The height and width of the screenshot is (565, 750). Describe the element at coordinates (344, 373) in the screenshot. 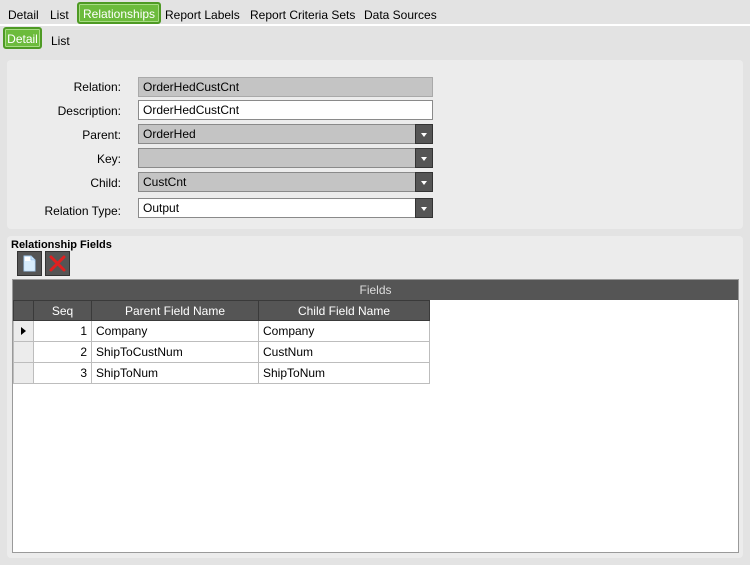

I see `cell-child-field: ShipToNum` at that location.